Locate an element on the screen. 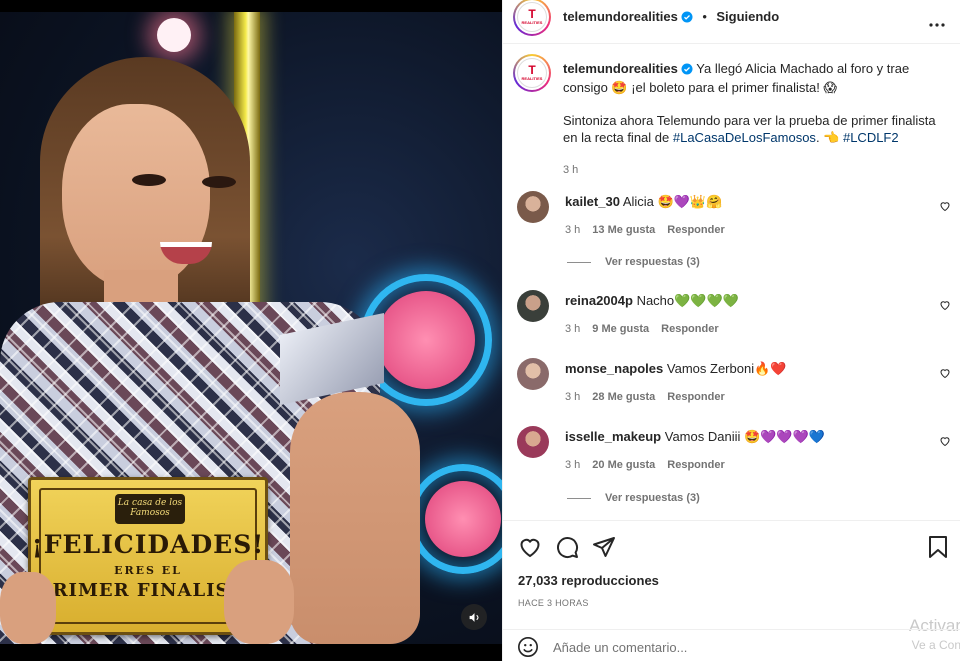  commenter-username: reina2004p is located at coordinates (599, 300).